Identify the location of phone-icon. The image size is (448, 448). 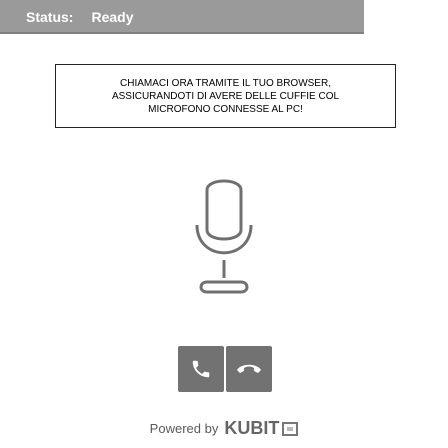
(201, 369).